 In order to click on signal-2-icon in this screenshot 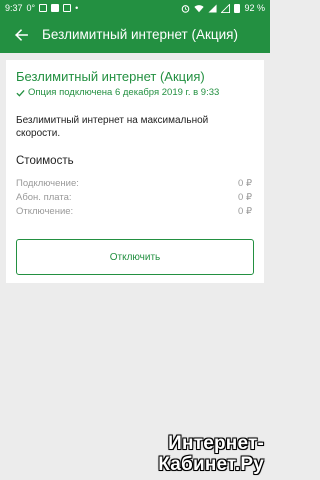, I will do `click(226, 8)`.